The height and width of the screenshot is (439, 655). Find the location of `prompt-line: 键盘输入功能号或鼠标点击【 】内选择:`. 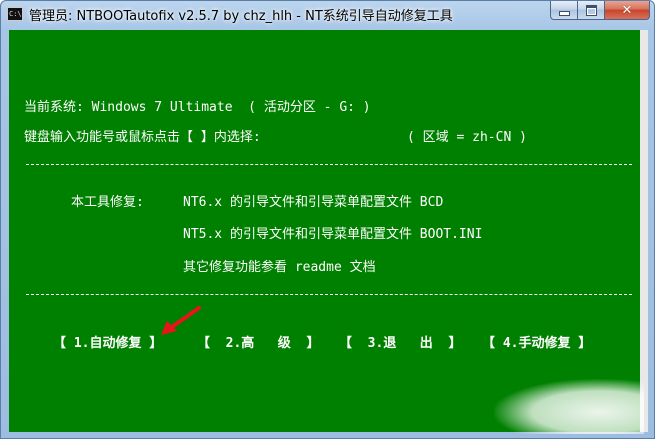

prompt-line: 键盘输入功能号或鼠标点击【 】内选择: is located at coordinates (142, 137).